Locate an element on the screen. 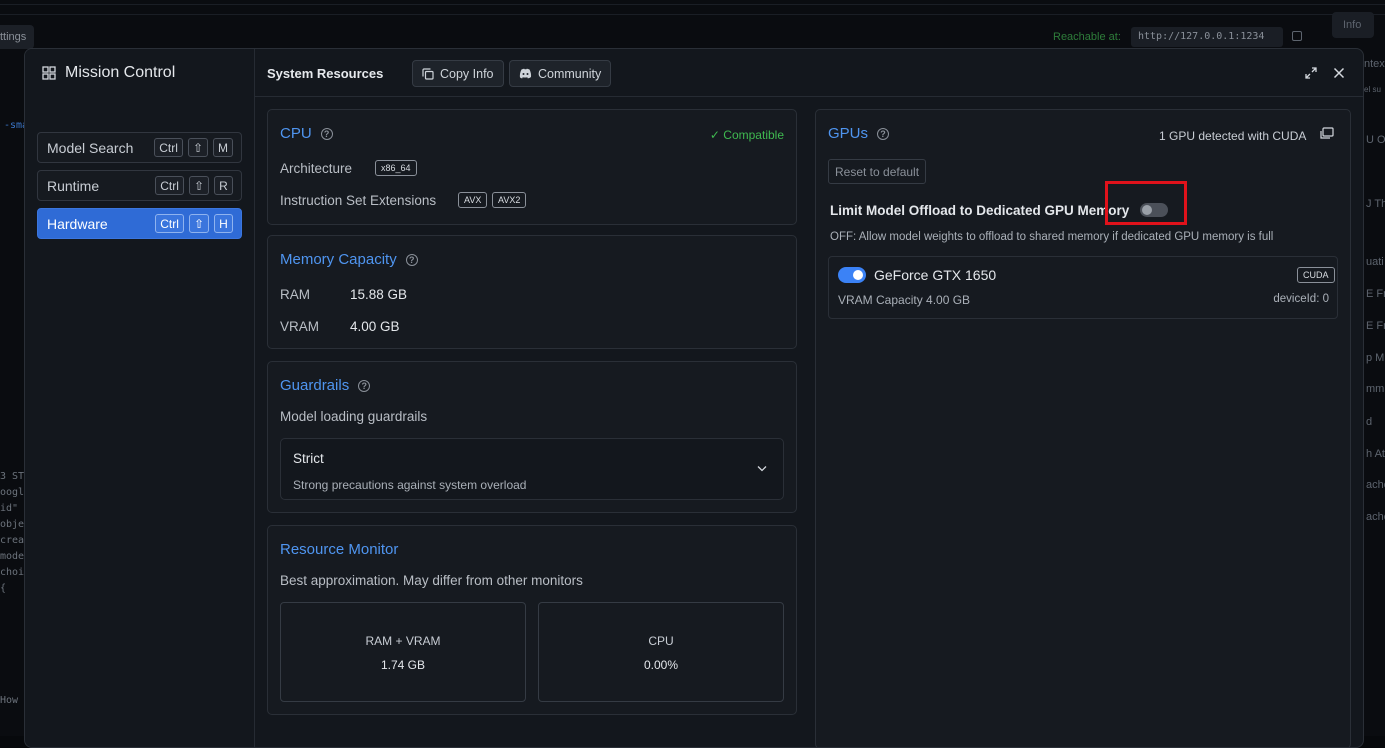 The width and height of the screenshot is (1385, 748). bg-code-fragment: obje is located at coordinates (12, 524).